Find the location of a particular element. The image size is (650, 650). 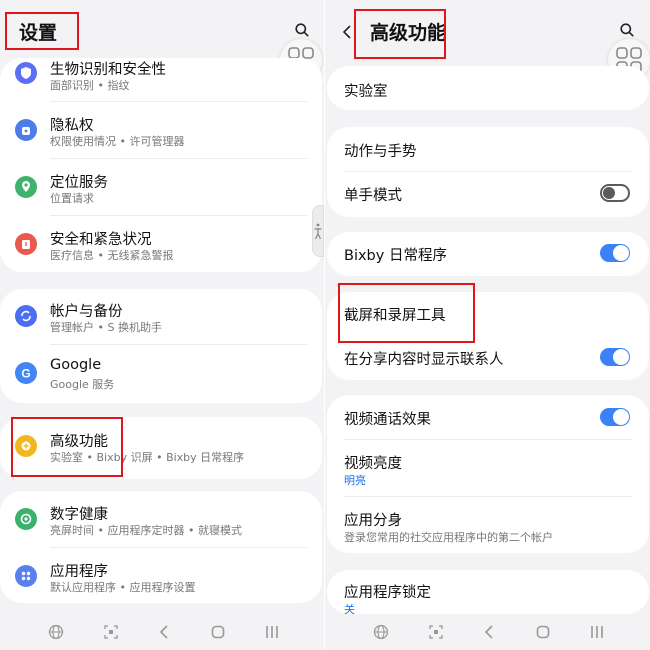

item-title: 安全和紧急状况 is located at coordinates (101, 240).